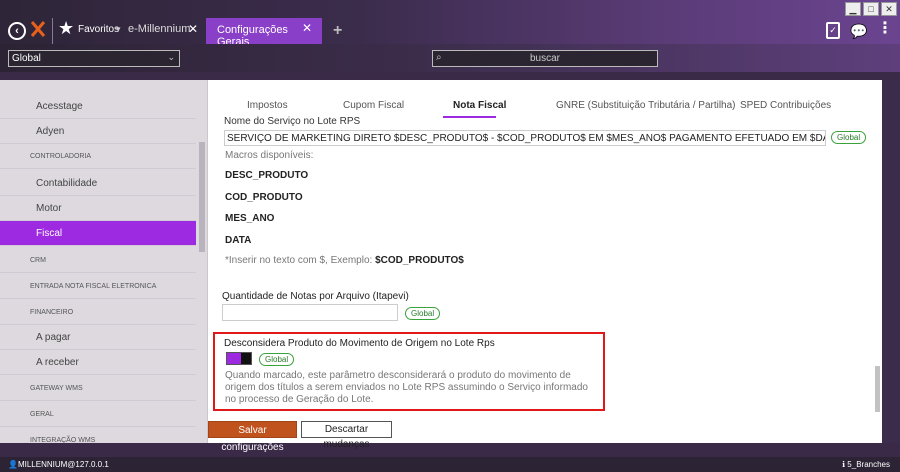  Describe the element at coordinates (310, 312) in the screenshot. I see `qty-input` at that location.